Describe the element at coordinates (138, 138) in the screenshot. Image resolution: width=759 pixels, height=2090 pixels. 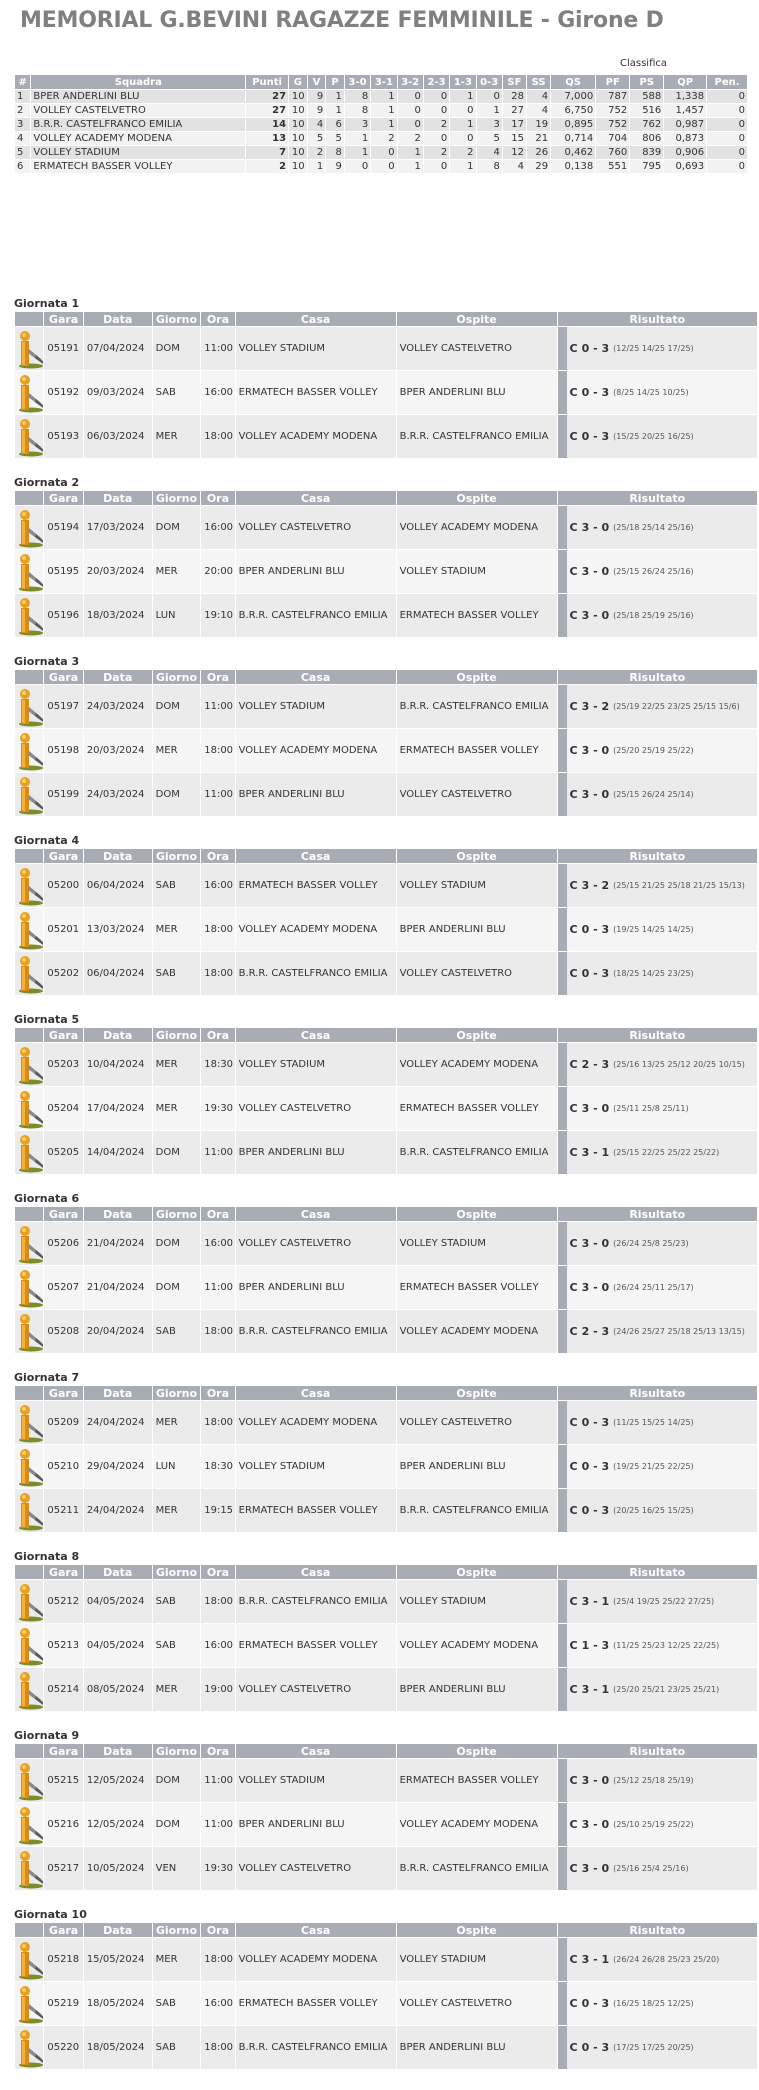
I see `team-cell: VOLLEY ACADEMY MODENA` at that location.